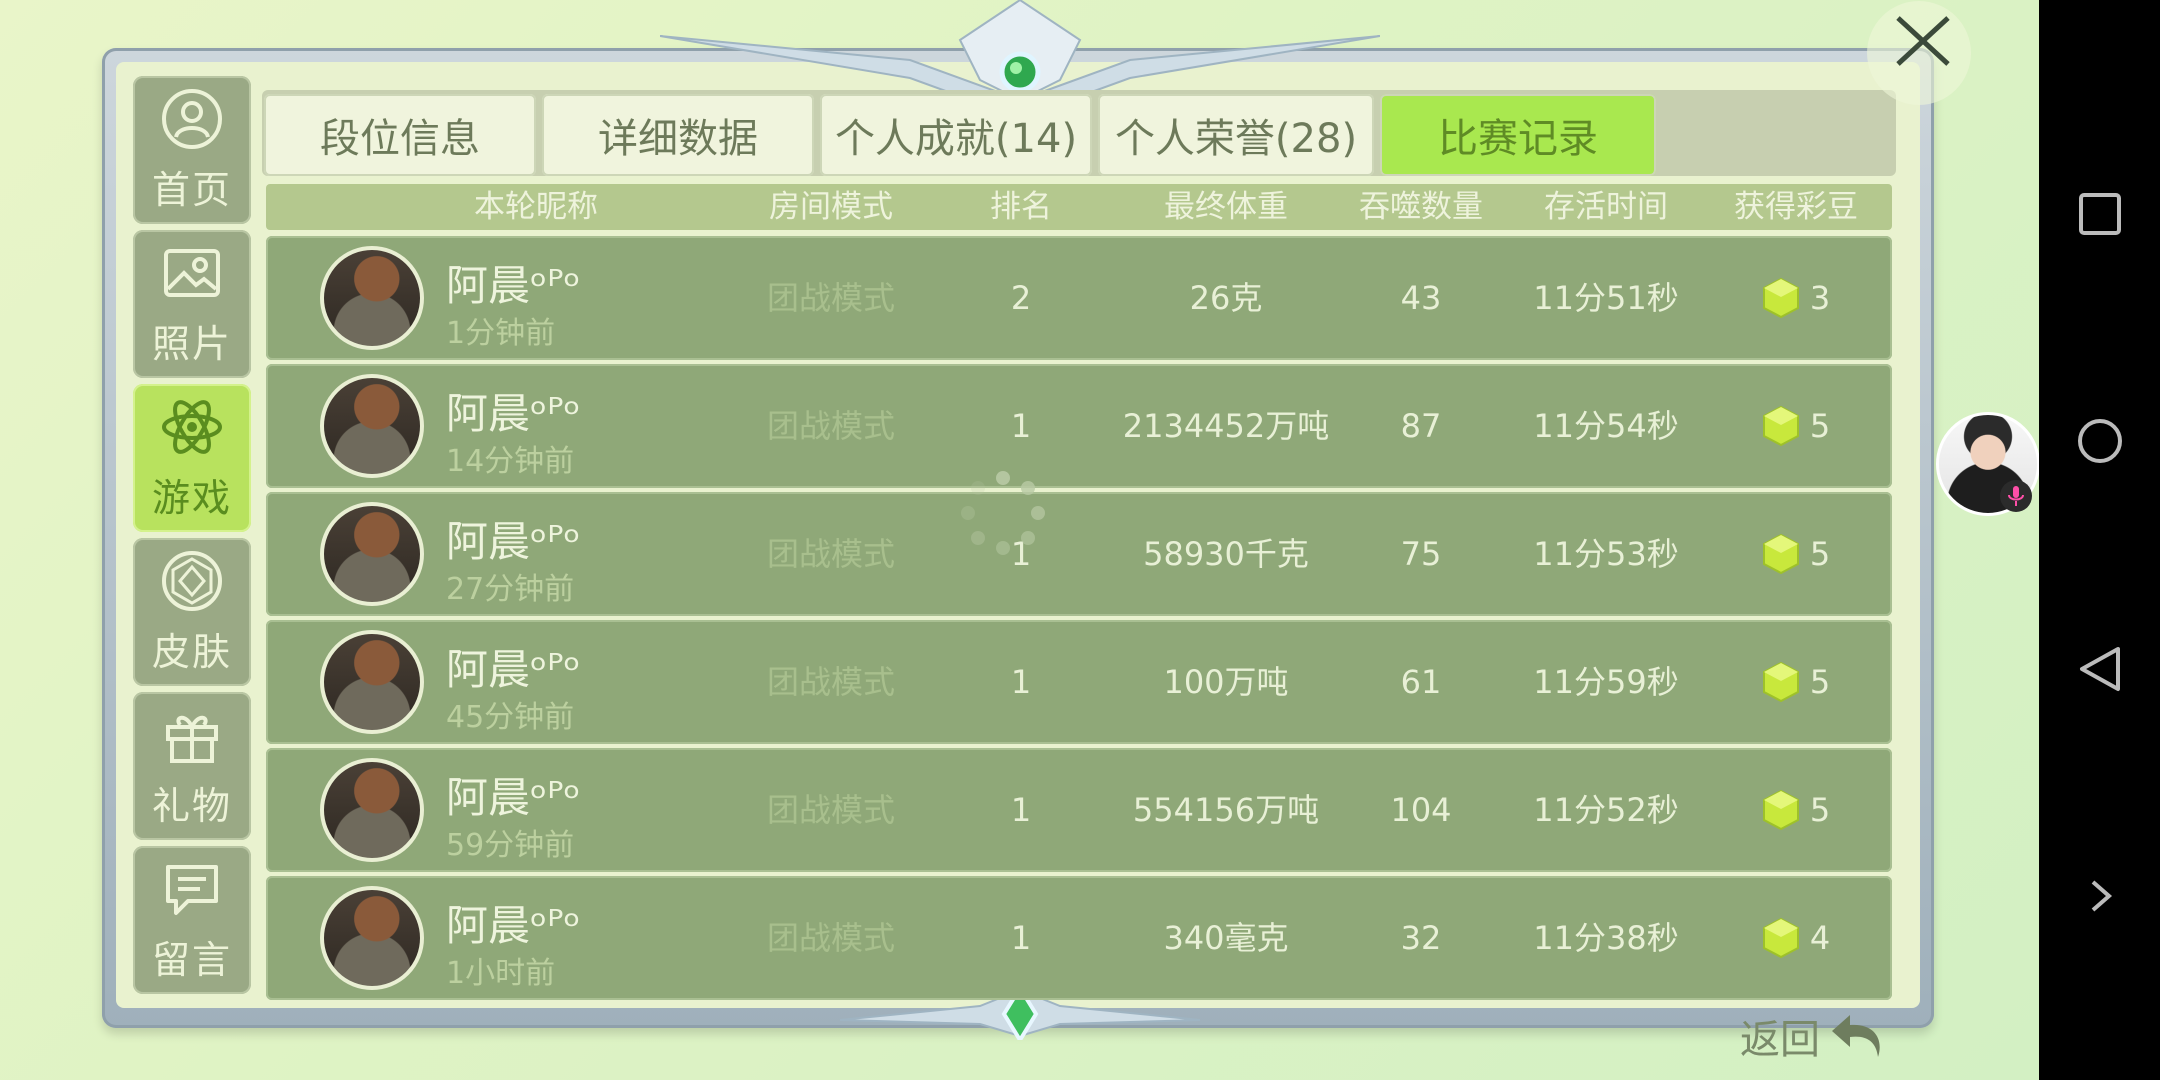 Image resolution: width=2160 pixels, height=1080 pixels. What do you see at coordinates (1226, 810) in the screenshot?
I see `final-weight: 554156万吨` at bounding box center [1226, 810].